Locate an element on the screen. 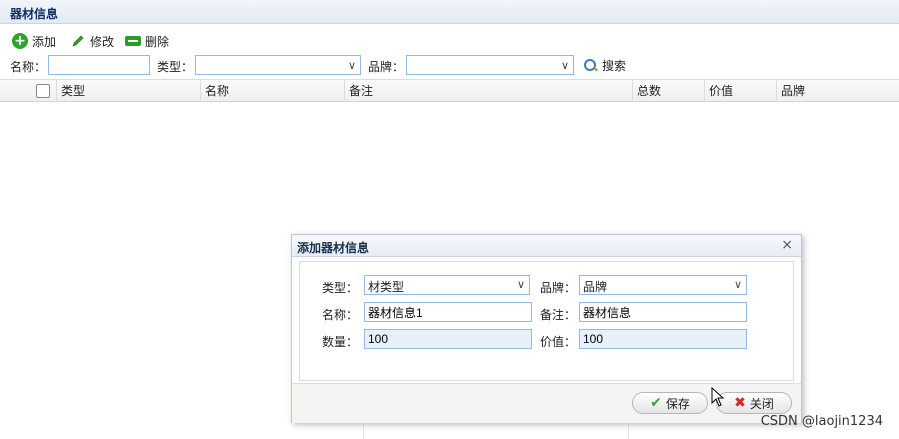 The height and width of the screenshot is (439, 899). search-icon is located at coordinates (591, 65).